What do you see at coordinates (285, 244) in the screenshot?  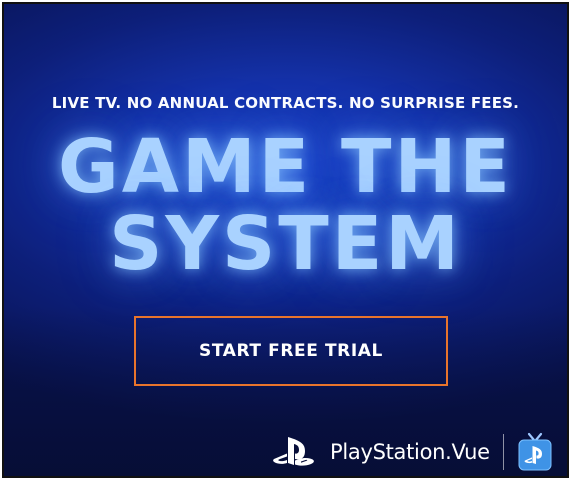 I see `headline-line-2: SYSTEM` at bounding box center [285, 244].